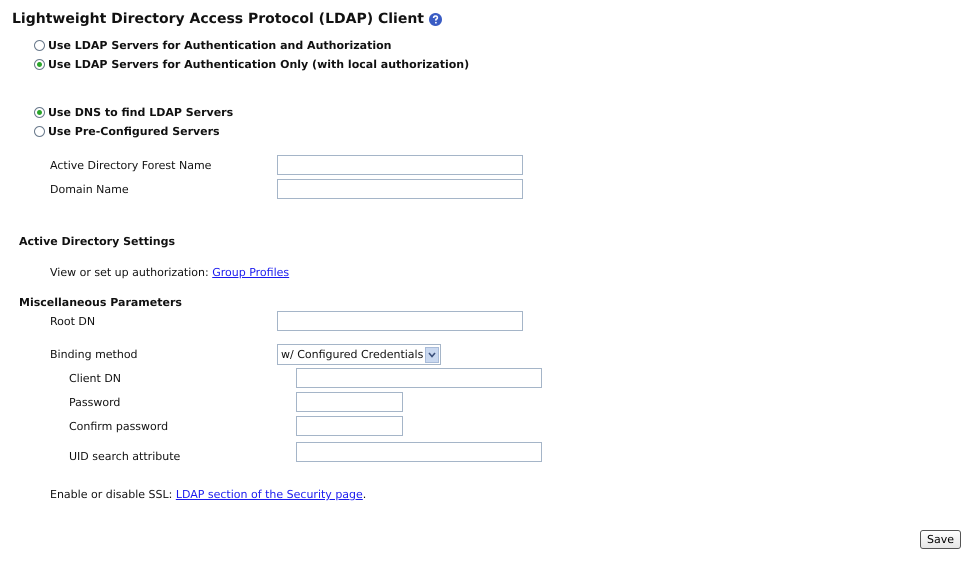 Image resolution: width=965 pixels, height=561 pixels. What do you see at coordinates (141, 112) in the screenshot?
I see `radio-label: Use DNS to find LDAP Servers` at bounding box center [141, 112].